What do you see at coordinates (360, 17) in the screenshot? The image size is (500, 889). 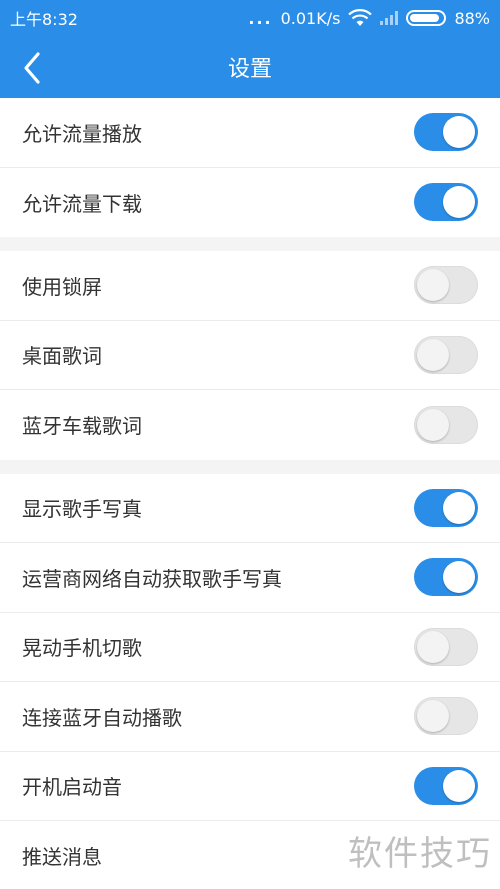 I see `wifi-icon` at bounding box center [360, 17].